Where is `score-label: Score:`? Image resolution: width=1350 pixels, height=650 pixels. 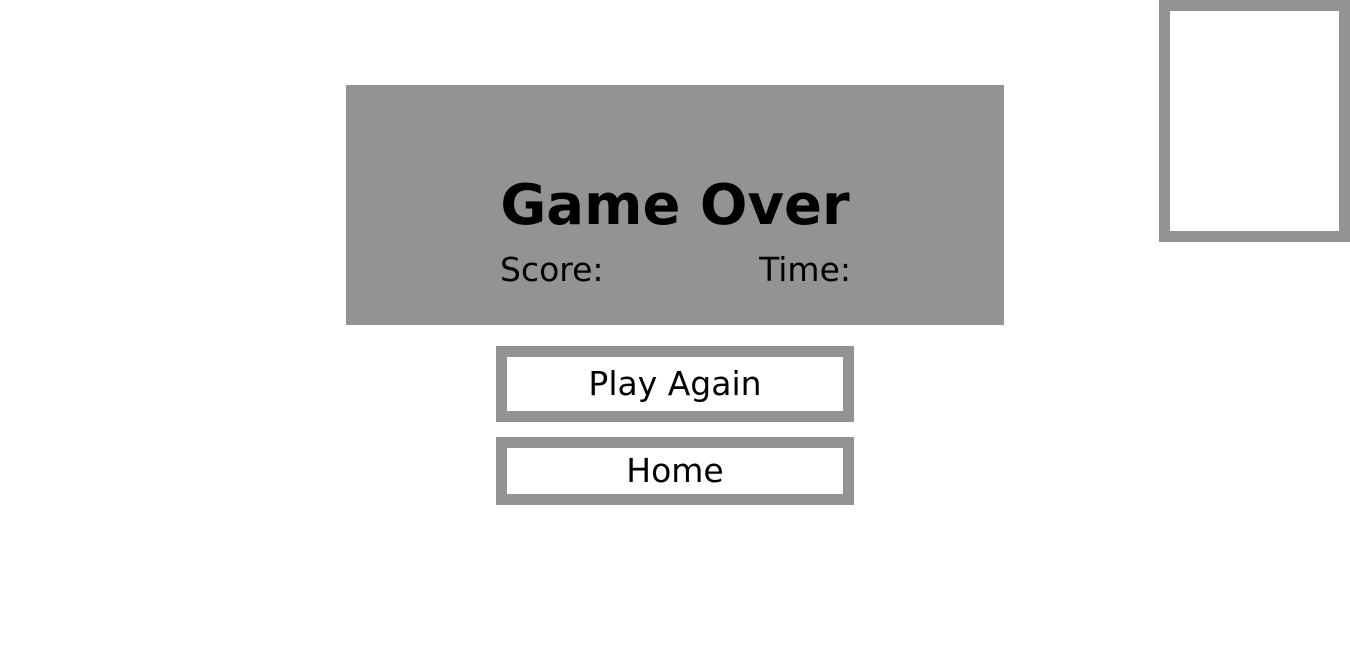 score-label: Score: is located at coordinates (552, 269).